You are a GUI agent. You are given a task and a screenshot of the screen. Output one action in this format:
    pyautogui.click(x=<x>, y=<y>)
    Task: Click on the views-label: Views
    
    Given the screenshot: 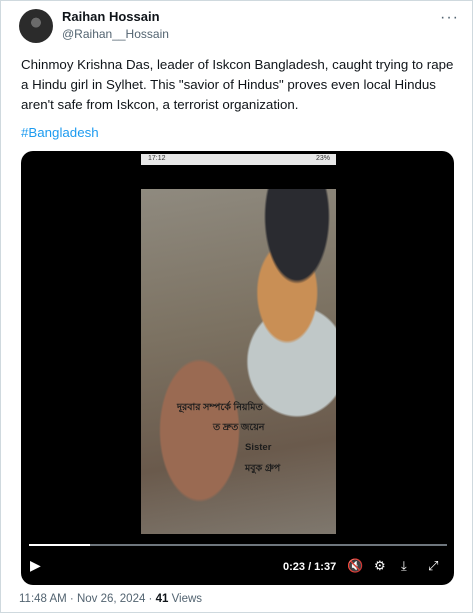 What is the action you would take?
    pyautogui.click(x=185, y=599)
    